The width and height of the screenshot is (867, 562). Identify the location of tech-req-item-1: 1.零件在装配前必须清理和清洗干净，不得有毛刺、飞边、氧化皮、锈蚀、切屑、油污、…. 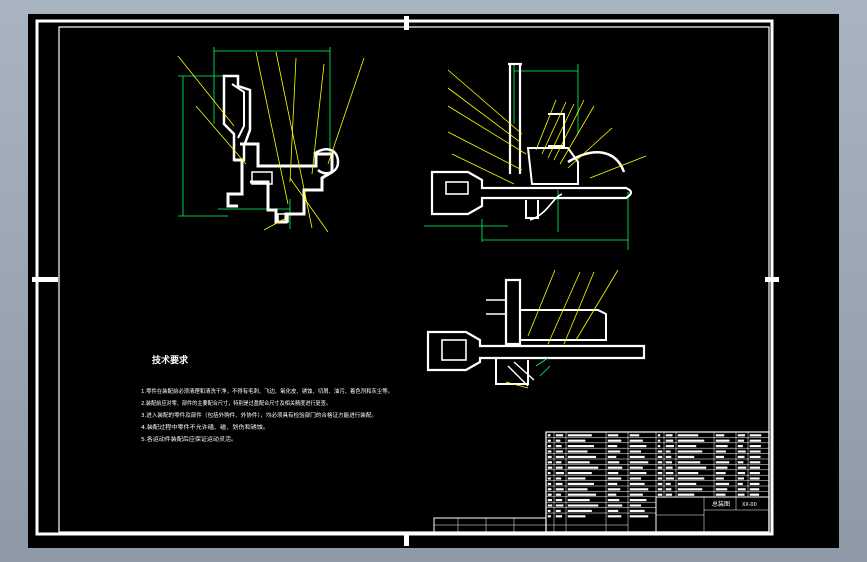
(267, 391).